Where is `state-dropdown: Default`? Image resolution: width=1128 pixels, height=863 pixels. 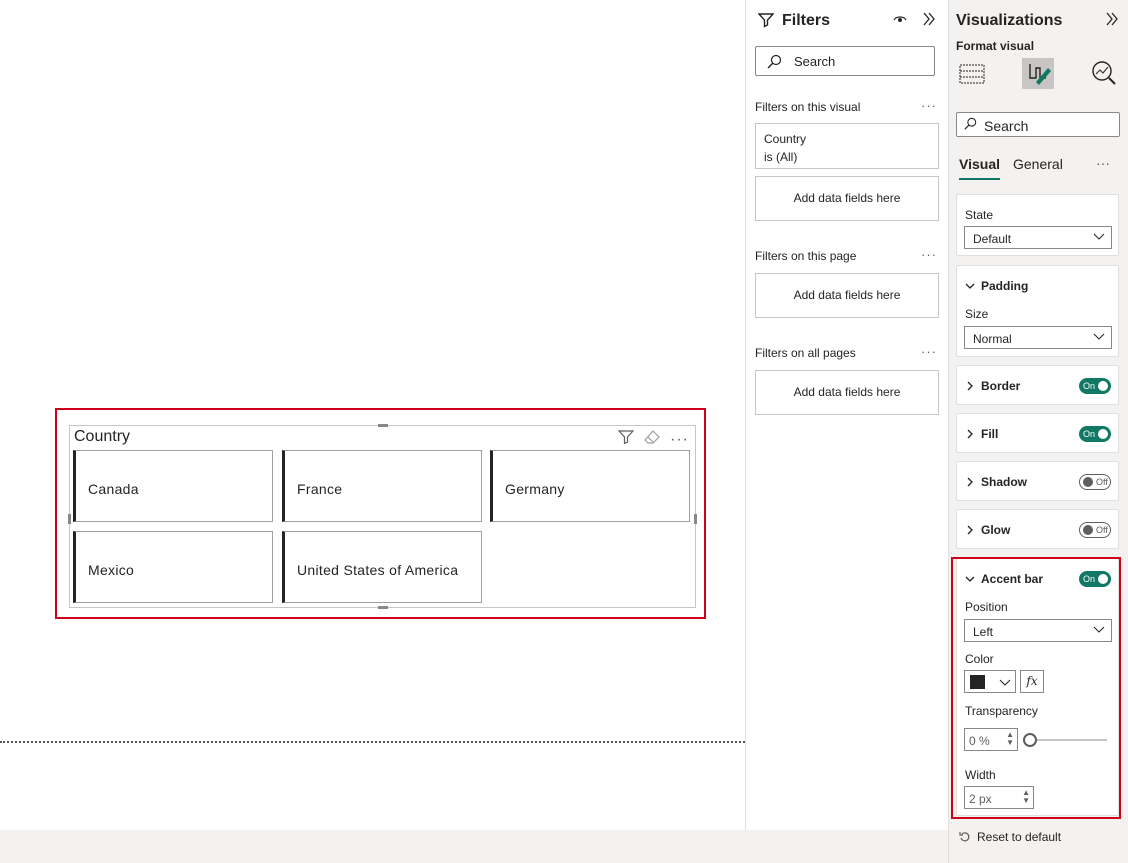 state-dropdown: Default is located at coordinates (1038, 237).